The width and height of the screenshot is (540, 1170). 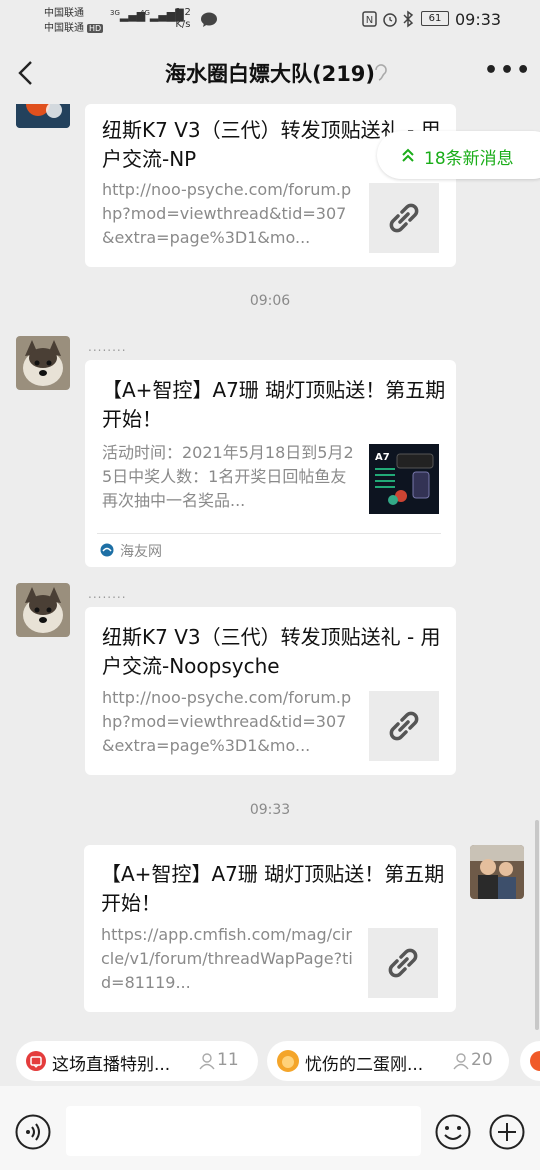 I want to click on product-image: A7, so click(x=404, y=478).